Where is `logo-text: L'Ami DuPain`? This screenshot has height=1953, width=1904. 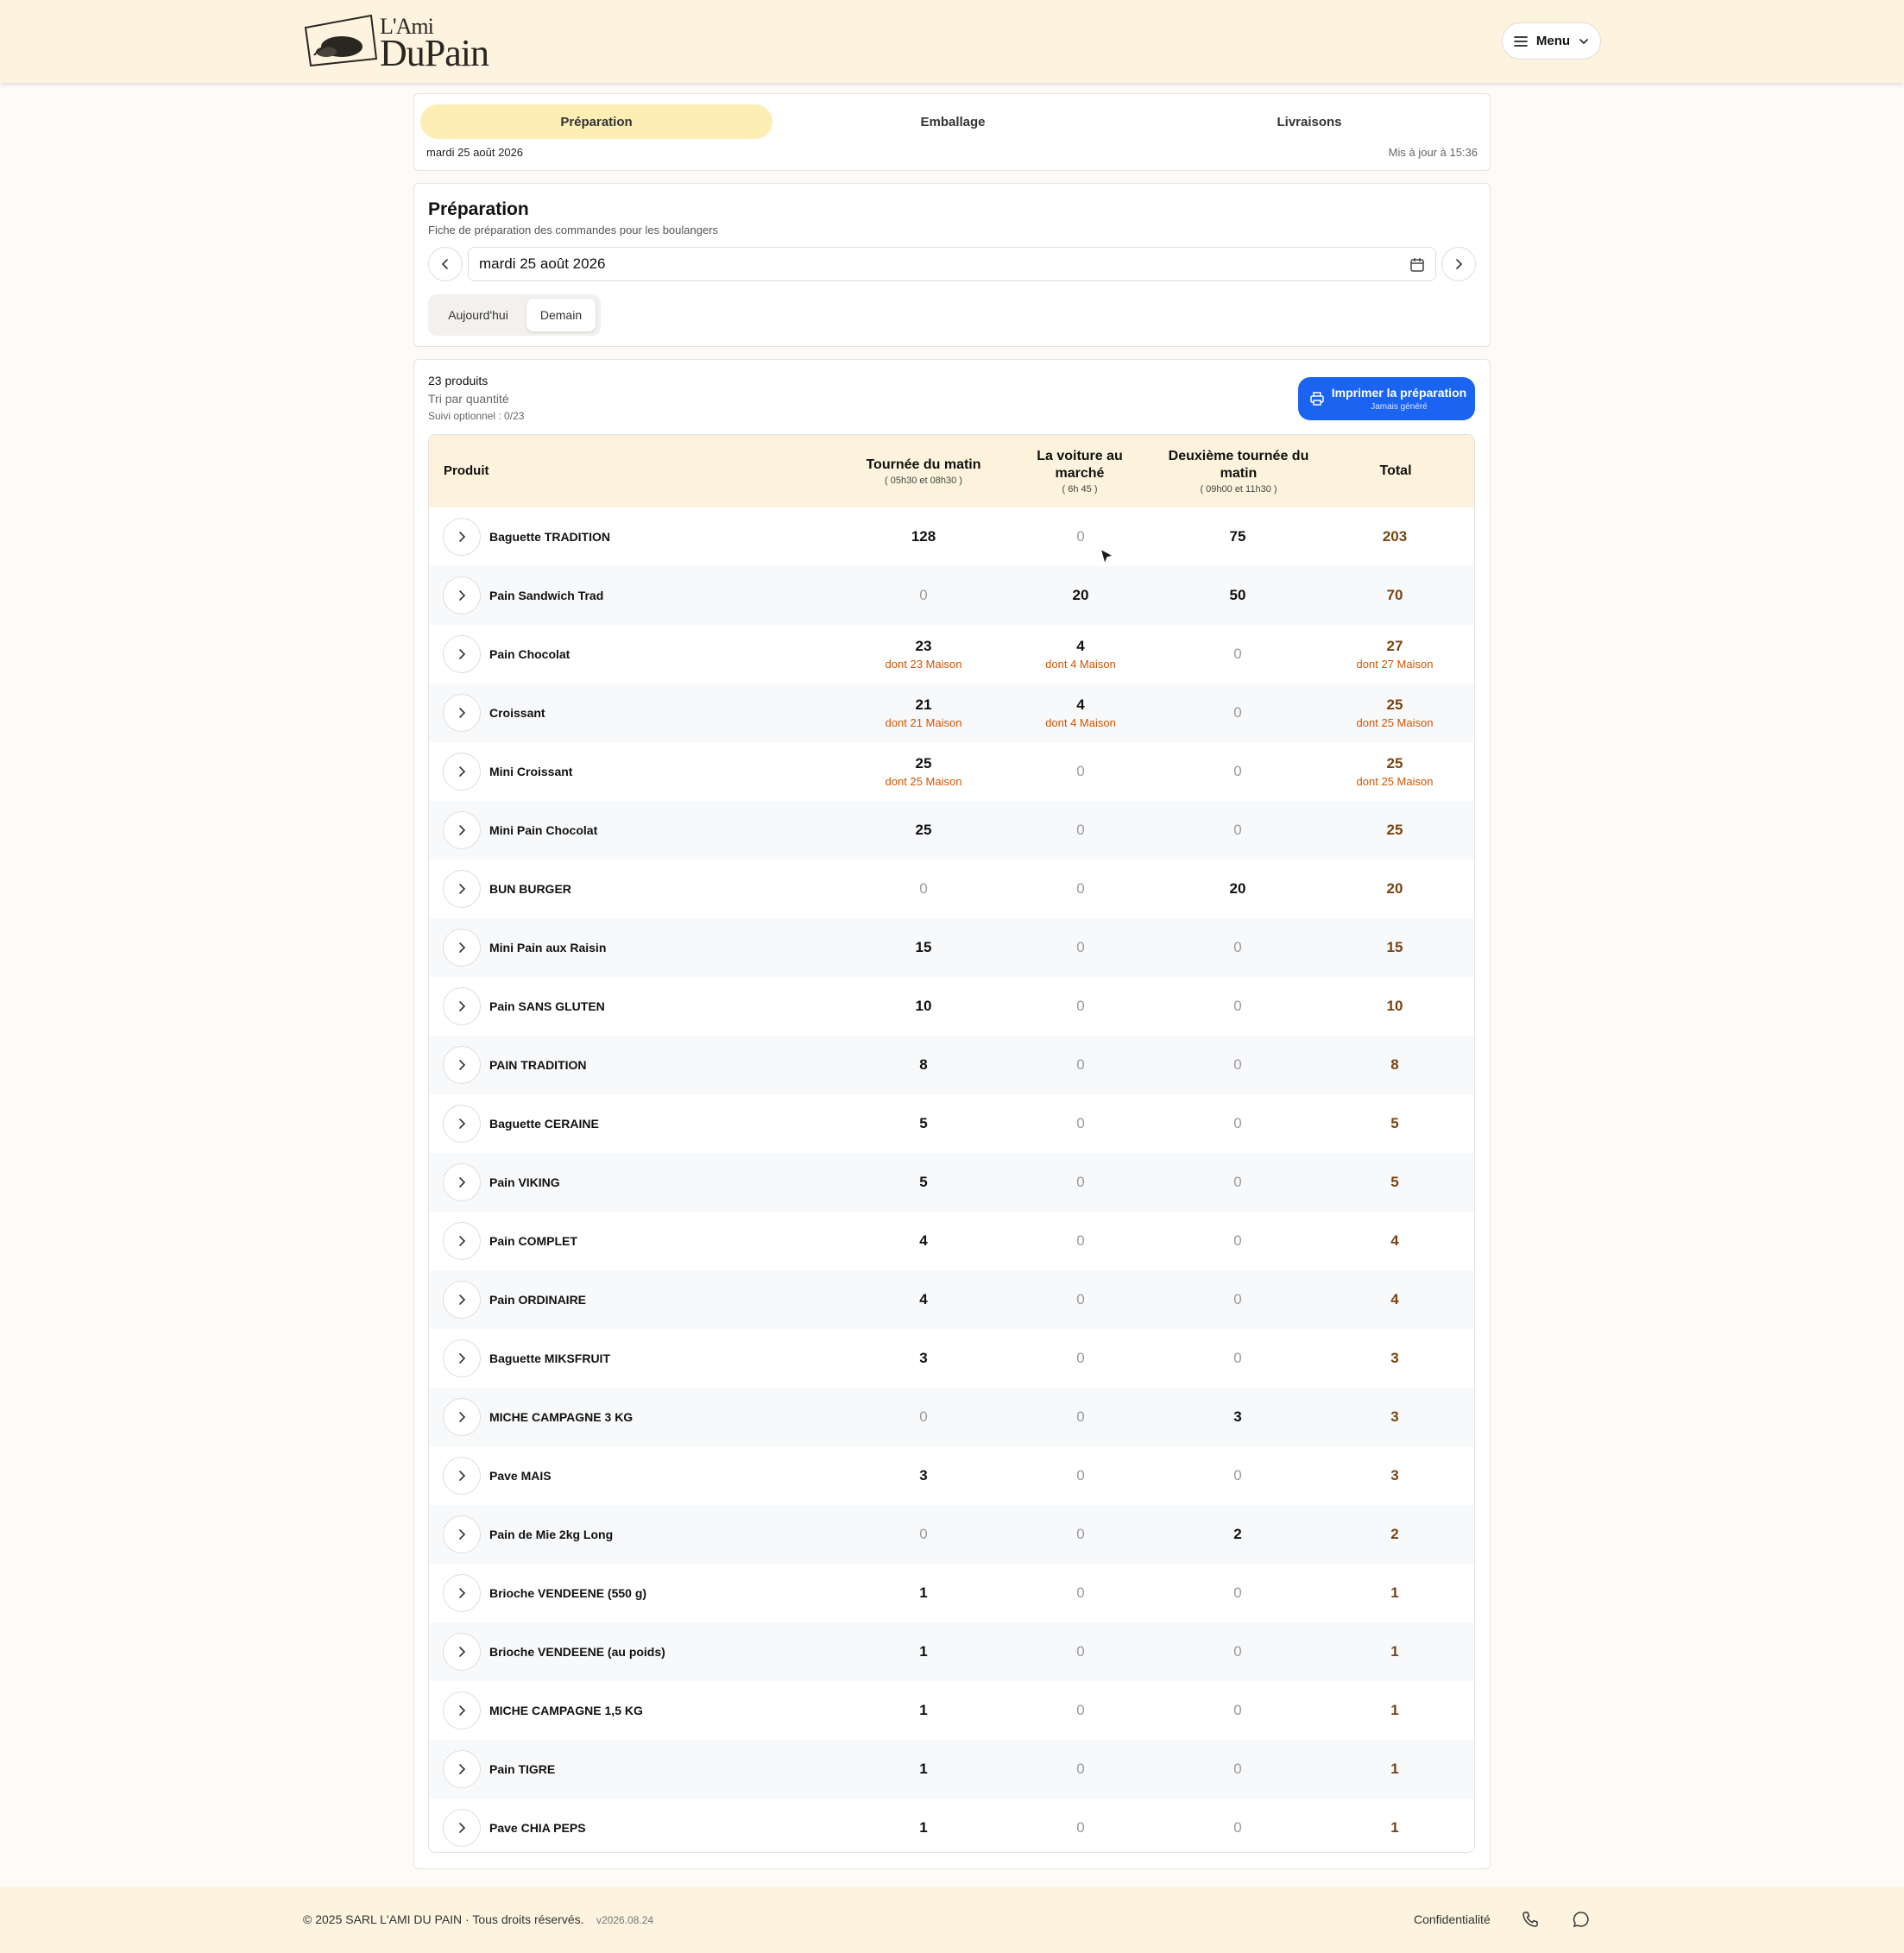 logo-text: L'Ami DuPain is located at coordinates (435, 44).